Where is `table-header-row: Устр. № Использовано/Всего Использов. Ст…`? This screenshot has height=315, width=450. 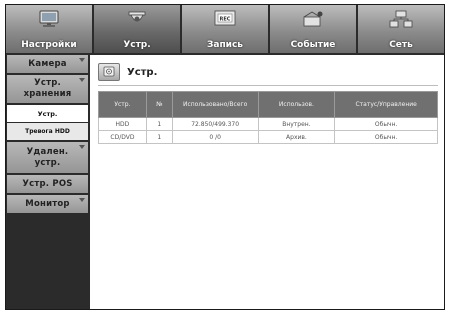
table-header-row: Устр. № Использовано/Всего Использов. Ст… is located at coordinates (268, 104).